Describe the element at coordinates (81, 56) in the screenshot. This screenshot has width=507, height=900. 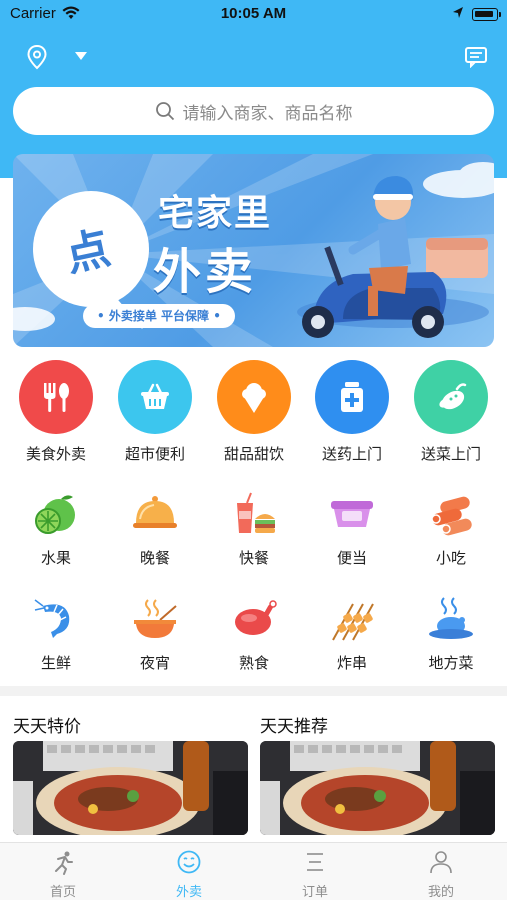
I see `caret-down-icon` at that location.